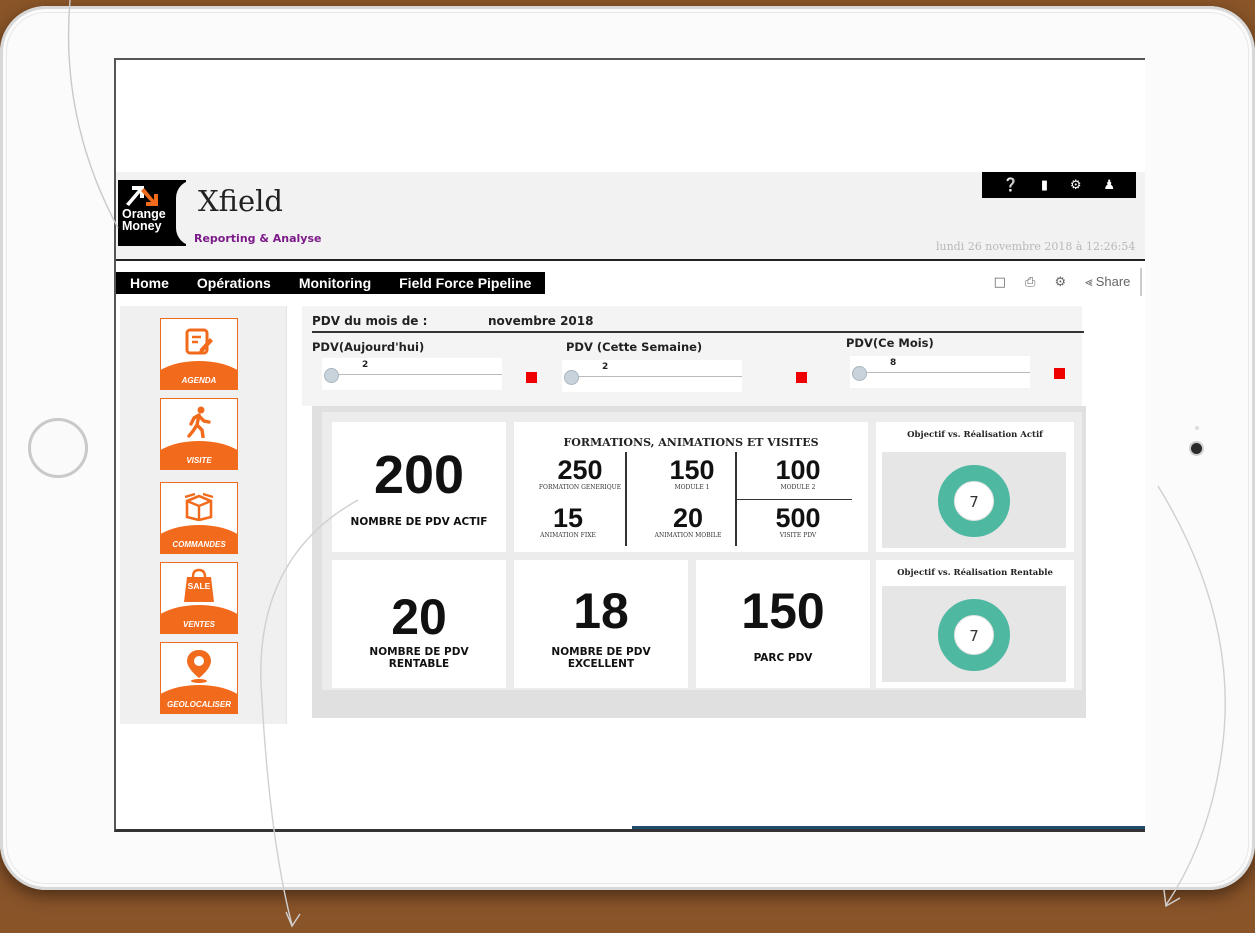 The height and width of the screenshot is (933, 1255). Describe the element at coordinates (186, 213) in the screenshot. I see `logo-notch` at that location.